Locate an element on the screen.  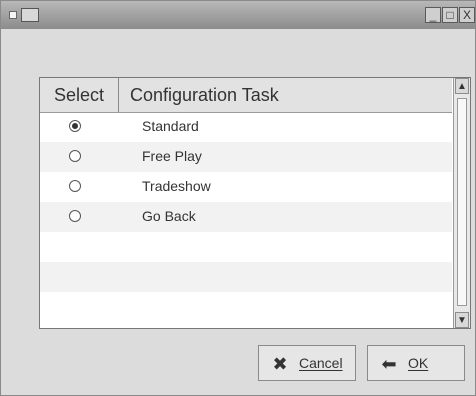
table-row: Go Back is located at coordinates (246, 217).